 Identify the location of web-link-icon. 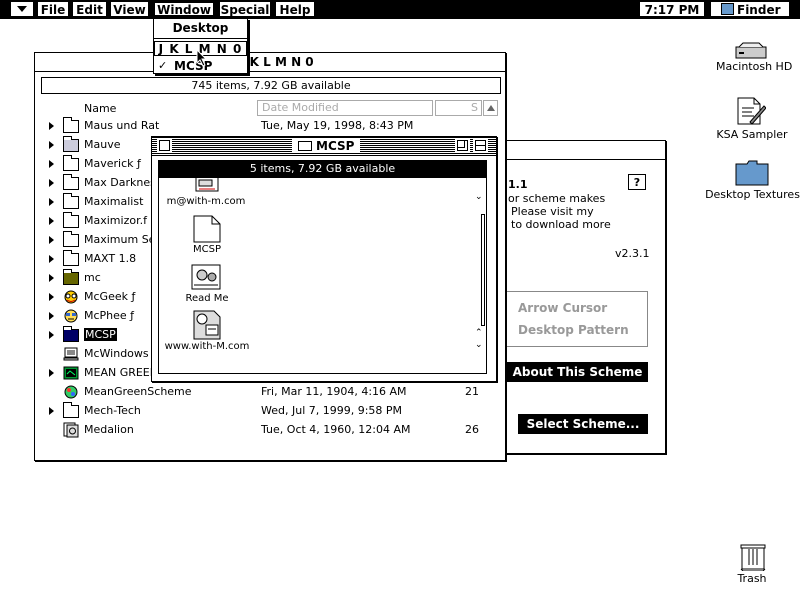
(207, 325).